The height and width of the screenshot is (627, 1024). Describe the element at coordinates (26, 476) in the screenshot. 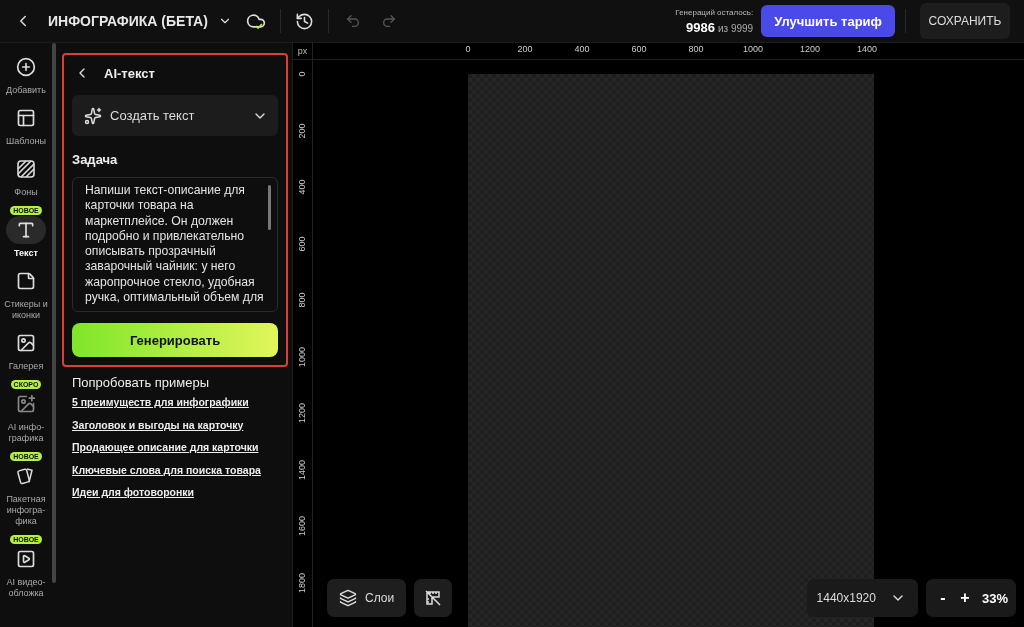

I see `cards-icon` at that location.